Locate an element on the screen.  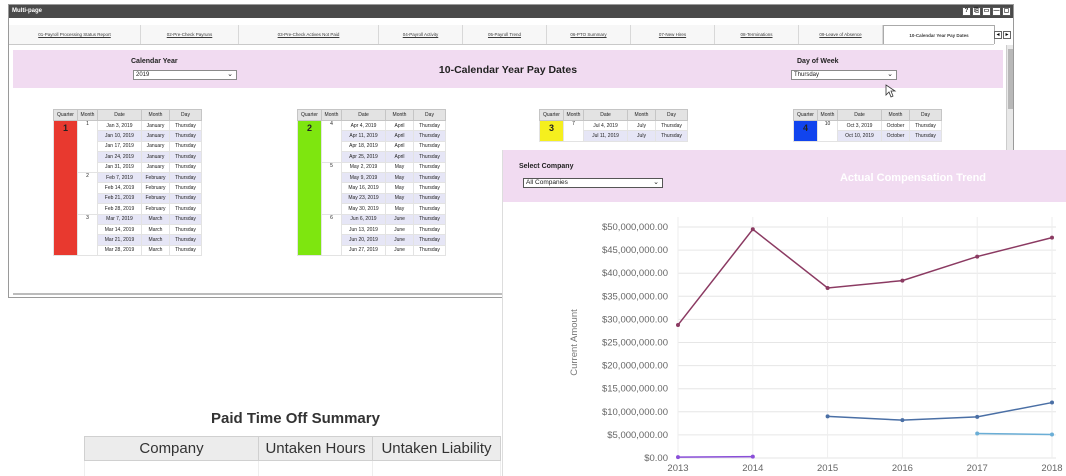
tab-10: 10-Calendar Year Pay Dates is located at coordinates (939, 34).